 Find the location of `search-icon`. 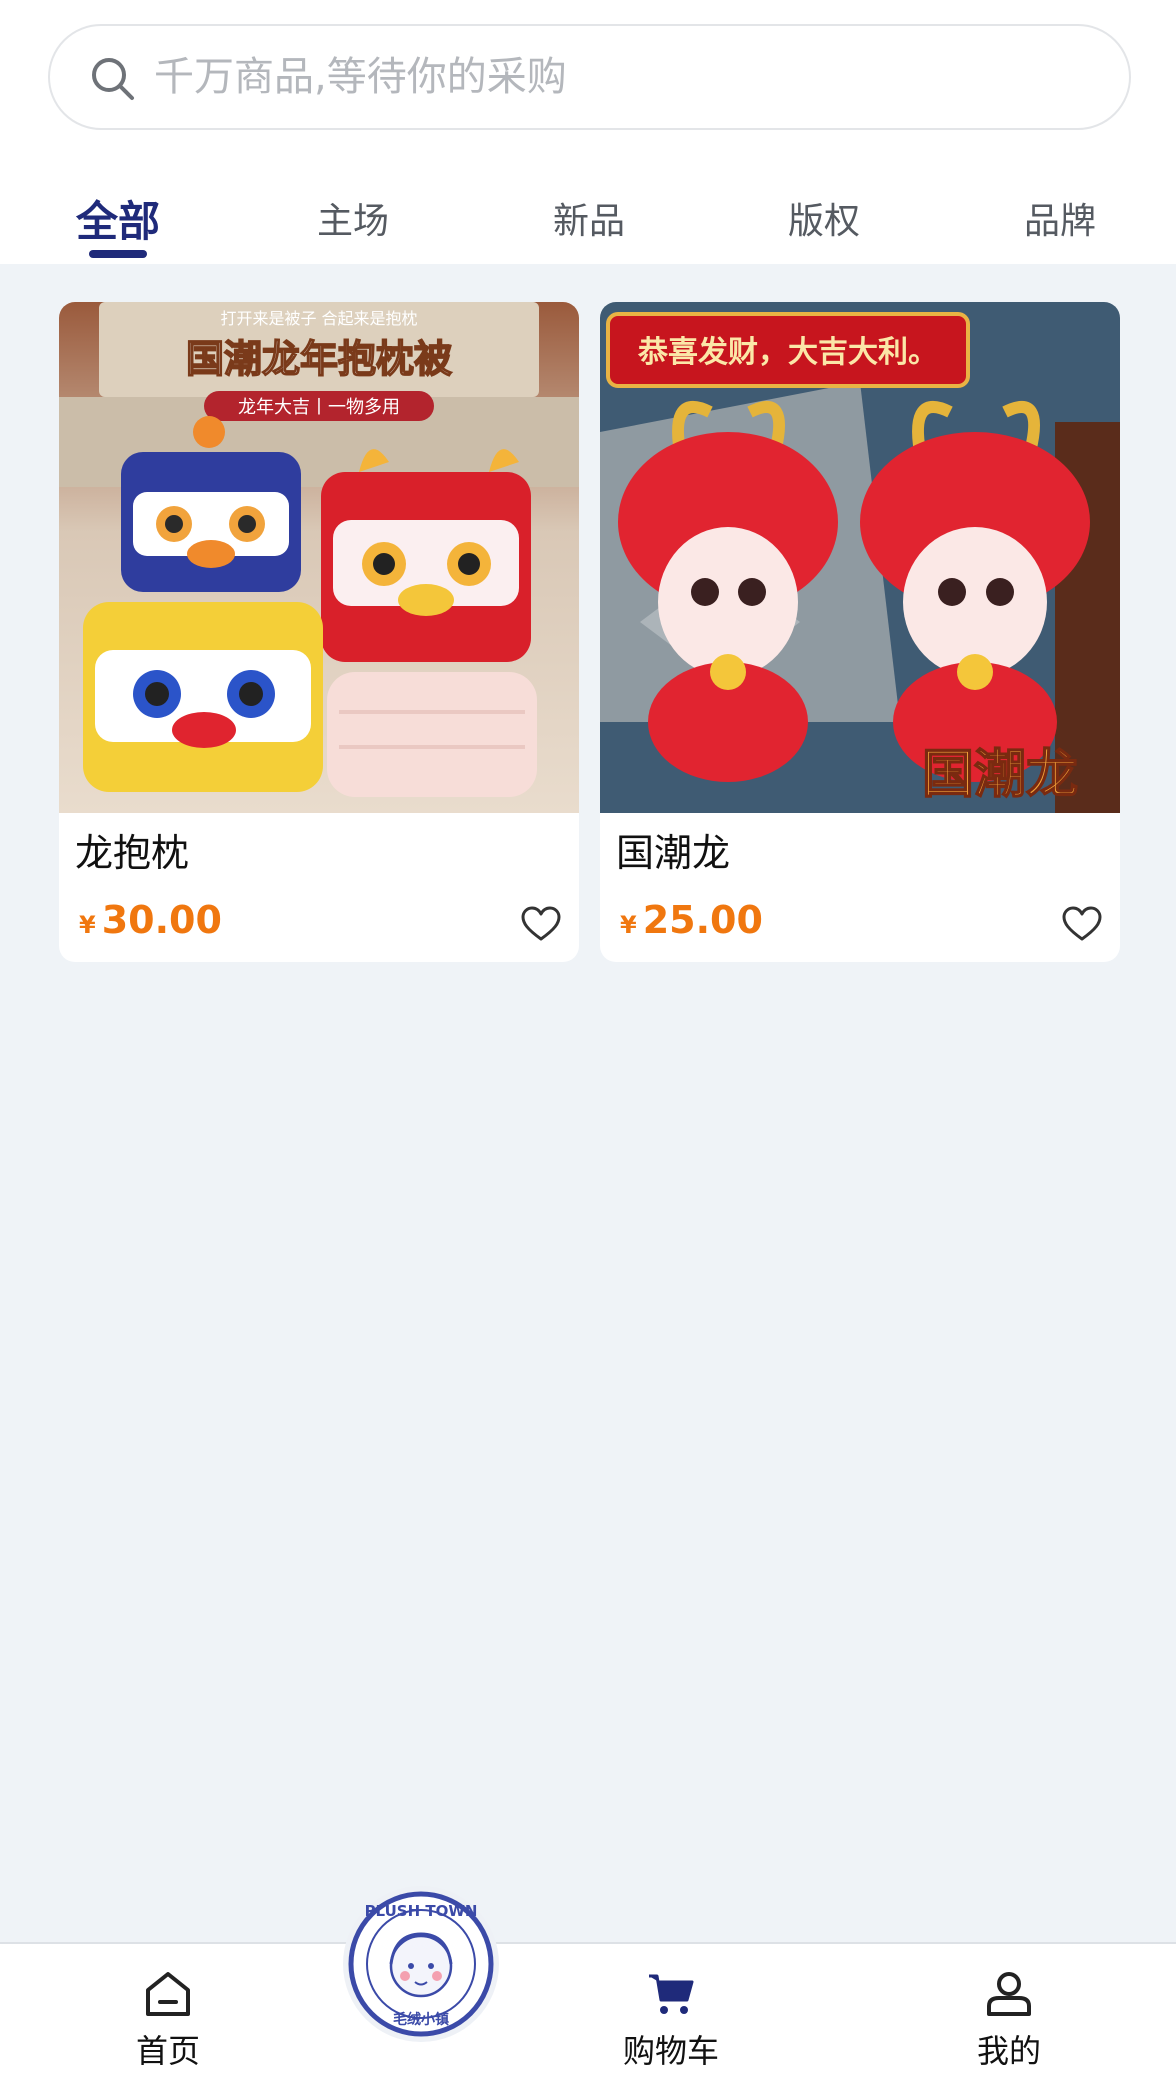

search-icon is located at coordinates (113, 79).